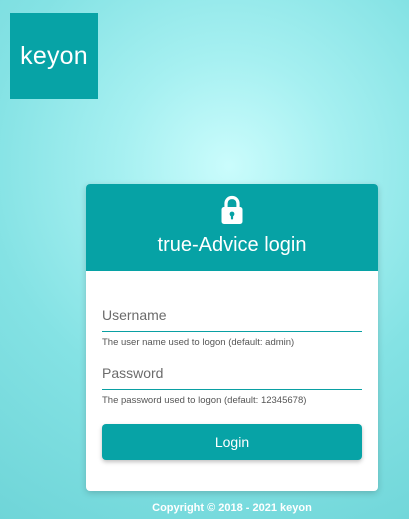  Describe the element at coordinates (232, 508) in the screenshot. I see `copyright-footer: Copyright © 2018 - 2021 keyon` at that location.